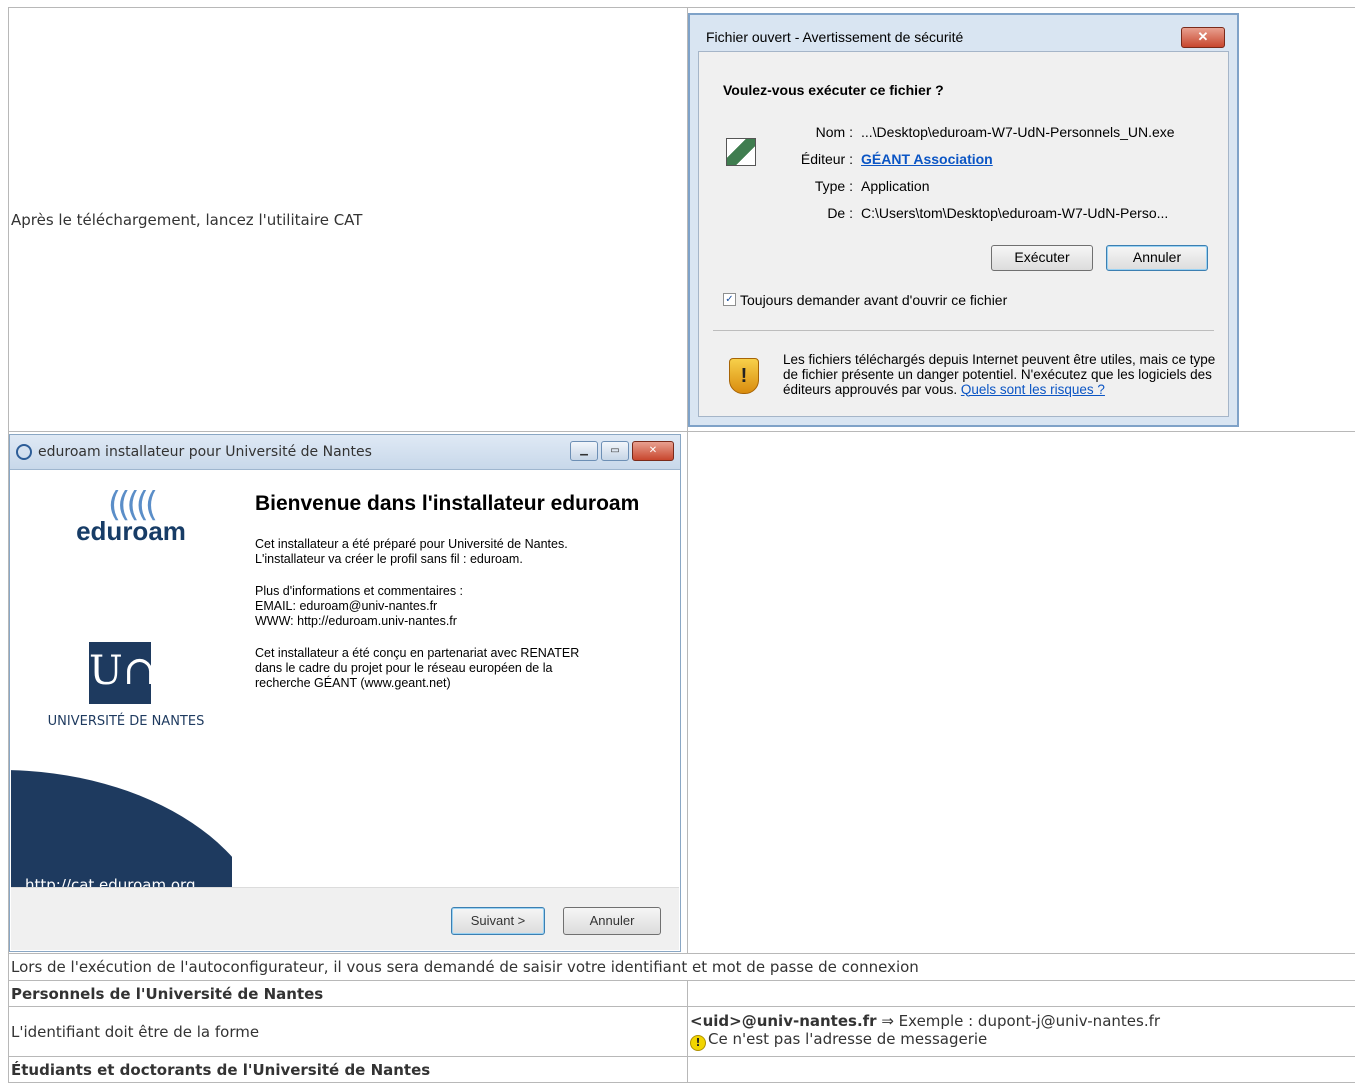 This screenshot has height=1088, width=1355. What do you see at coordinates (348, 1031) in the screenshot?
I see `identifier-format-label: L'identifiant doit être de la forme` at bounding box center [348, 1031].